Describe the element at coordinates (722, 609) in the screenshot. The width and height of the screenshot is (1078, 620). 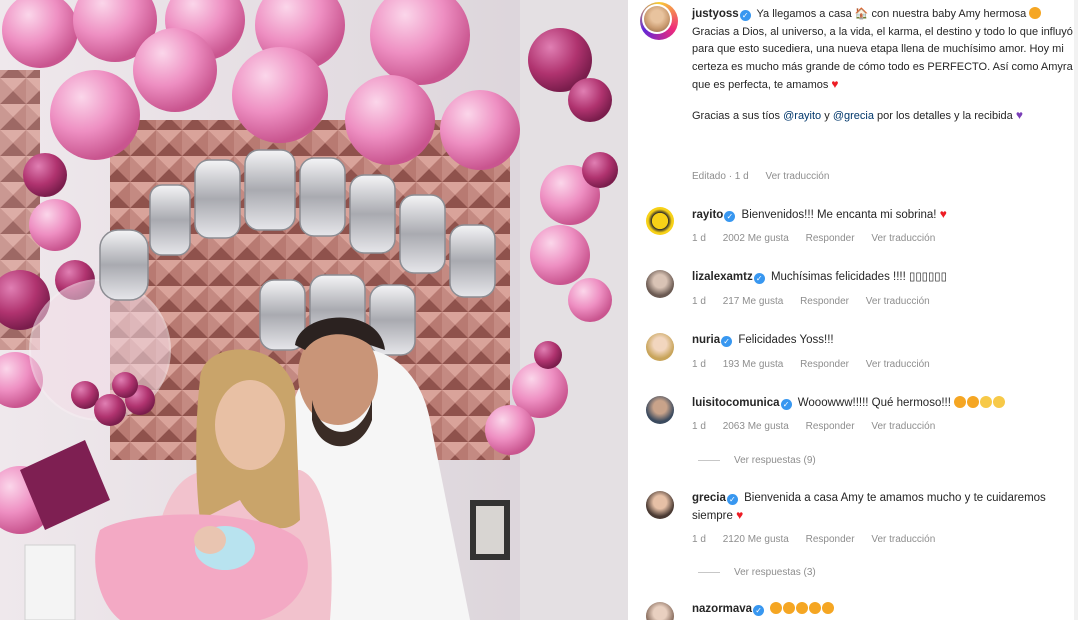
I see `comment-username: nazormava` at that location.